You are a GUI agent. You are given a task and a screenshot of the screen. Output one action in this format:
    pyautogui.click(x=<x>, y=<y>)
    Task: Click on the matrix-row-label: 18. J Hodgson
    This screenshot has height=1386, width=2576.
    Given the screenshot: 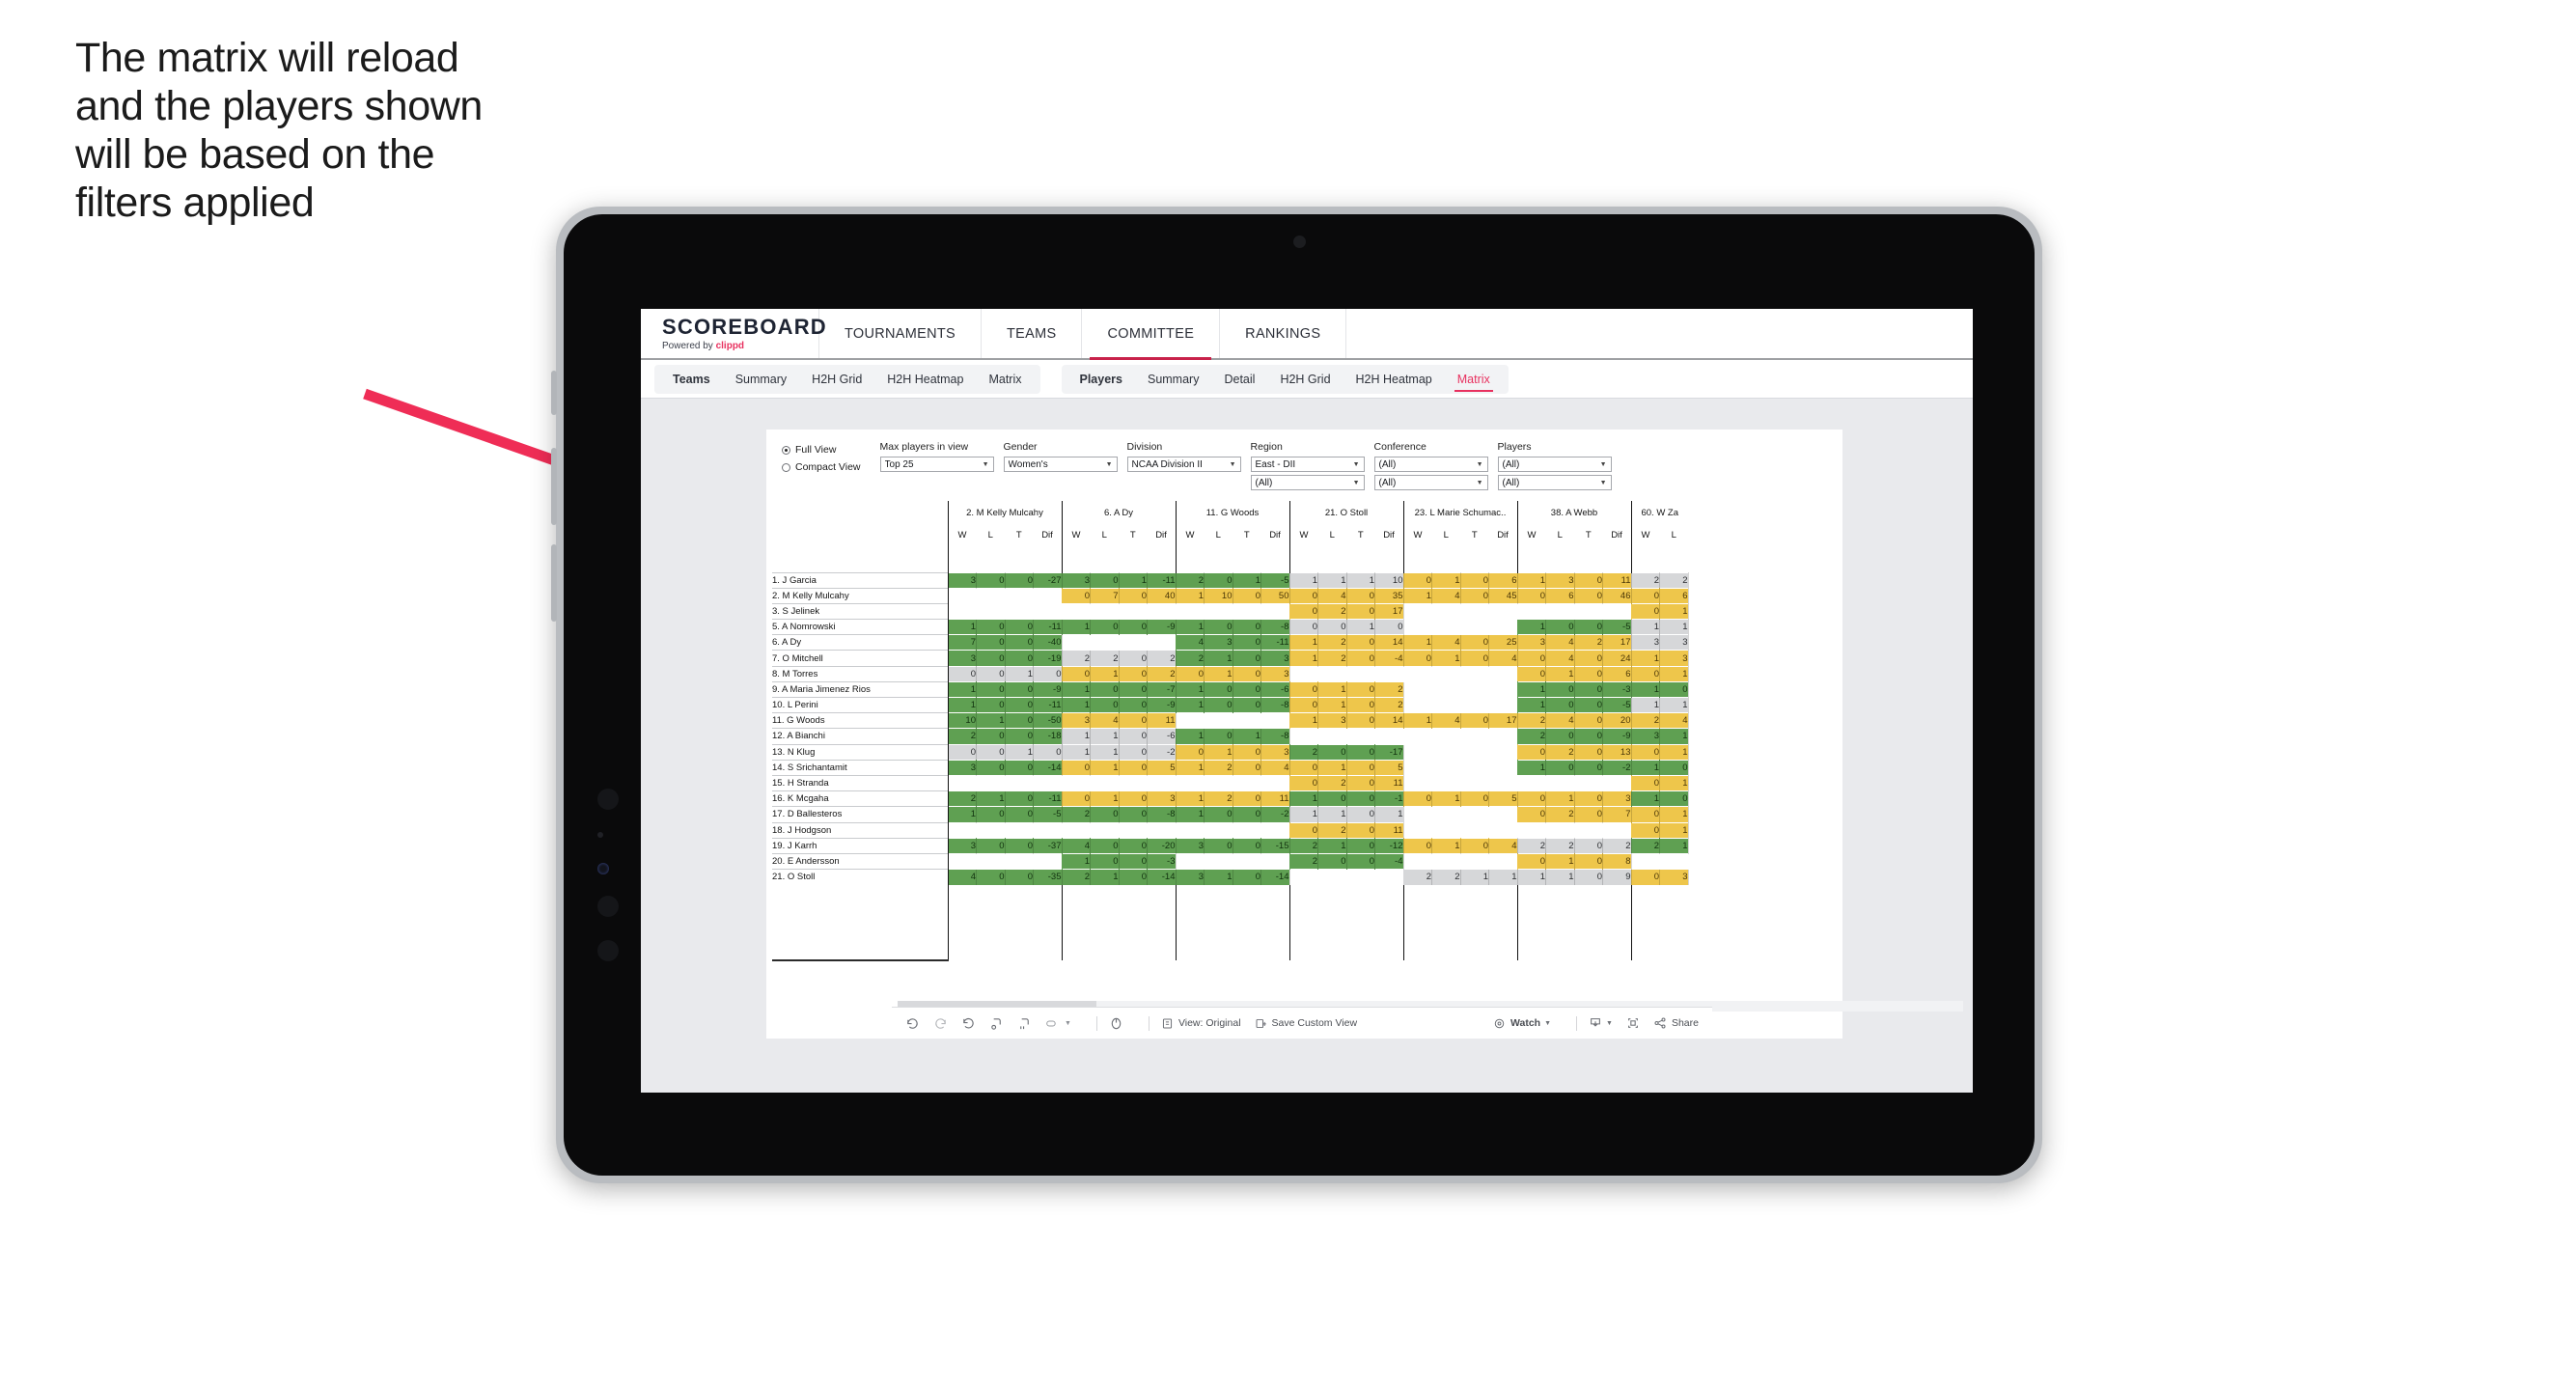 What is the action you would take?
    pyautogui.click(x=860, y=830)
    